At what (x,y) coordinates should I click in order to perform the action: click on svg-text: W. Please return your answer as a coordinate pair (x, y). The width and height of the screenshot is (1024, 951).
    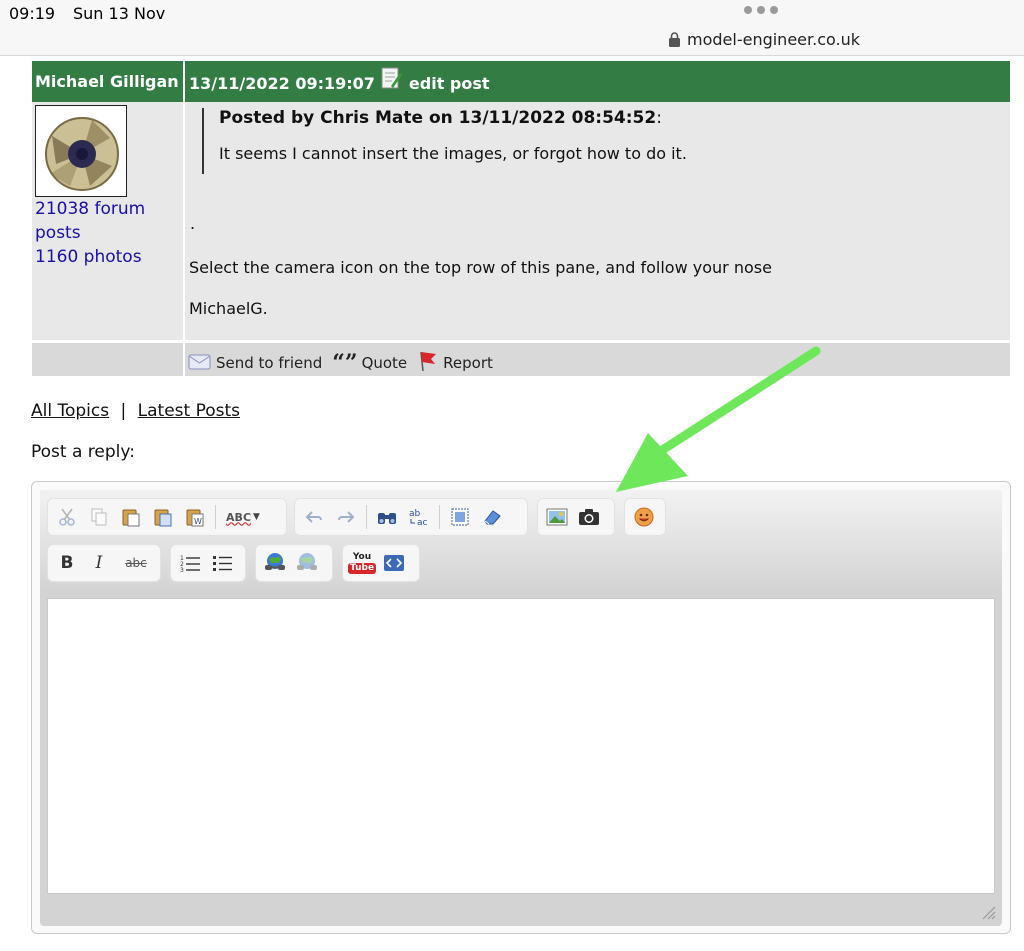
    Looking at the image, I should click on (198, 521).